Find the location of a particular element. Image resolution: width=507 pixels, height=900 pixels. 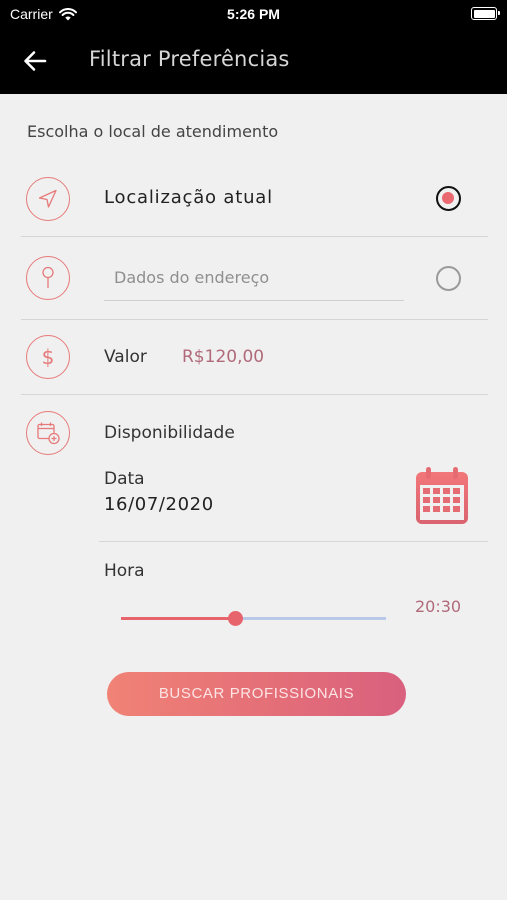

date-label: Data is located at coordinates (124, 479).